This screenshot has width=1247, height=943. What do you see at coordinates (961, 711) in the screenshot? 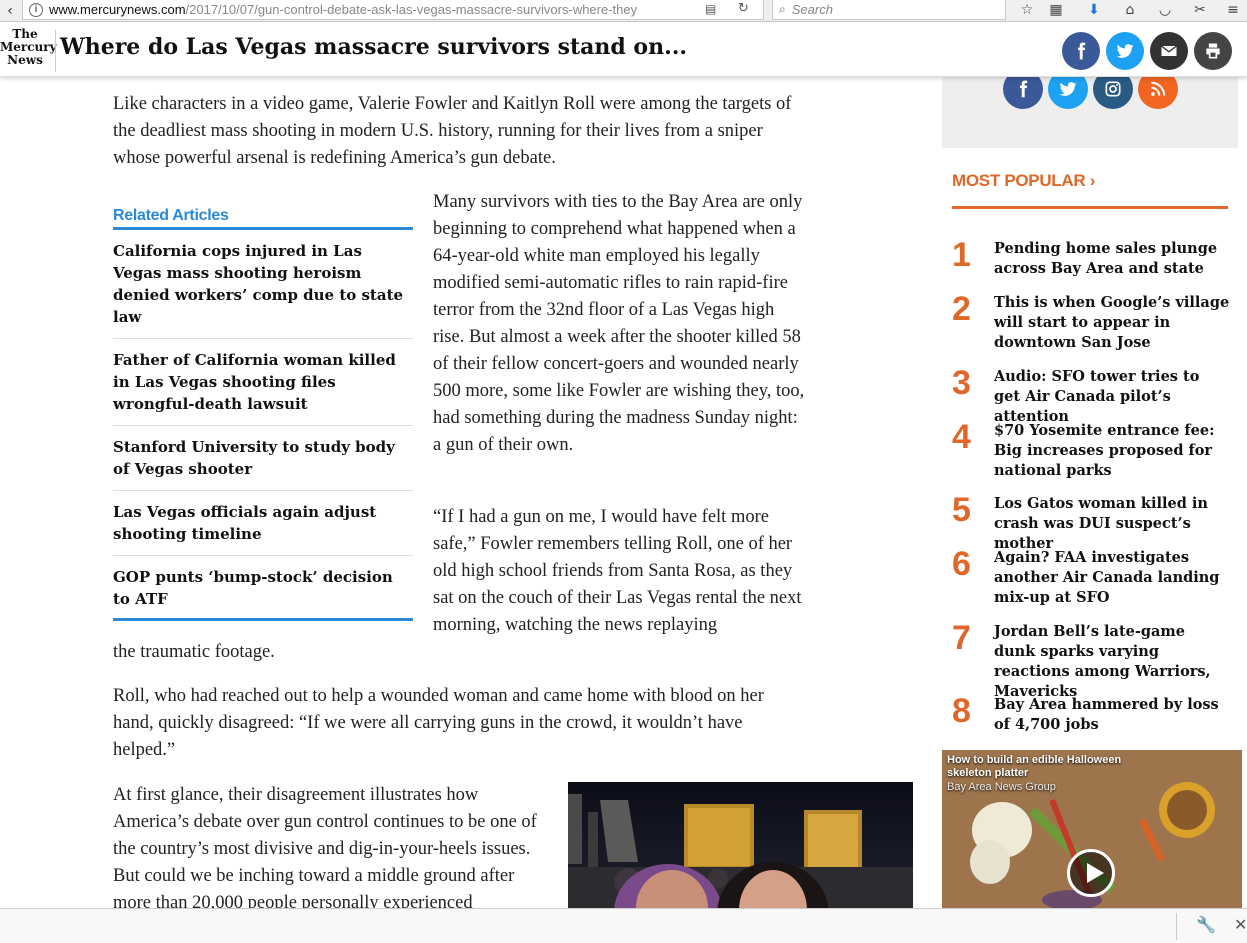
I see `rank-number: 8` at bounding box center [961, 711].